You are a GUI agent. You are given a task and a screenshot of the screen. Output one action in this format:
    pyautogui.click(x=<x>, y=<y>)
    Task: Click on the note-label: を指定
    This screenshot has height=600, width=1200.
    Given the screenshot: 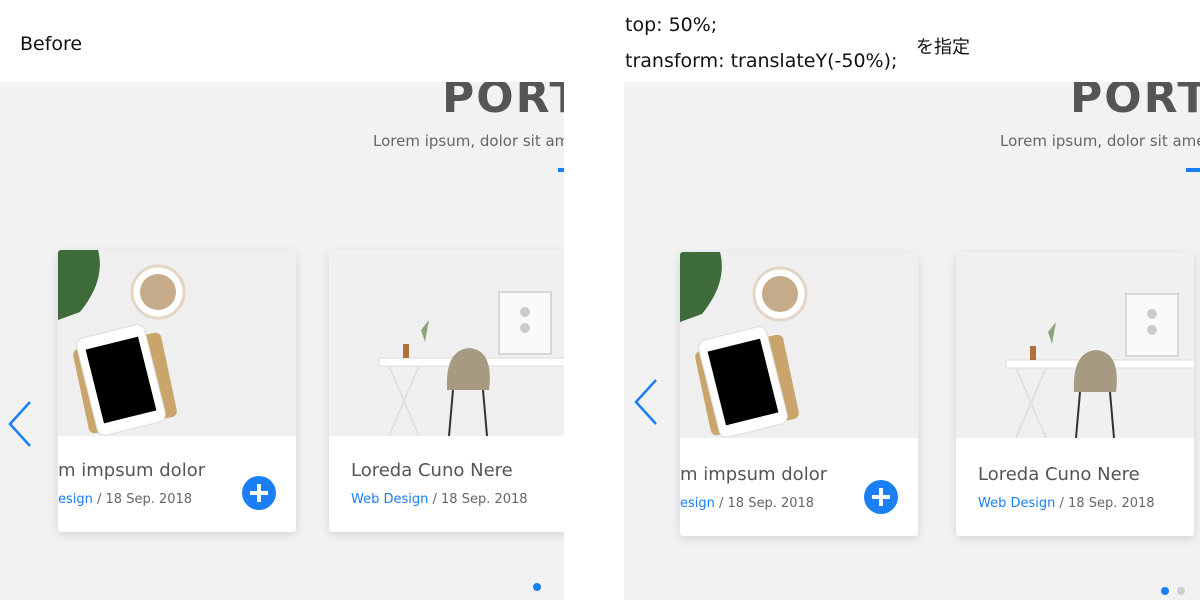 What is the action you would take?
    pyautogui.click(x=943, y=47)
    